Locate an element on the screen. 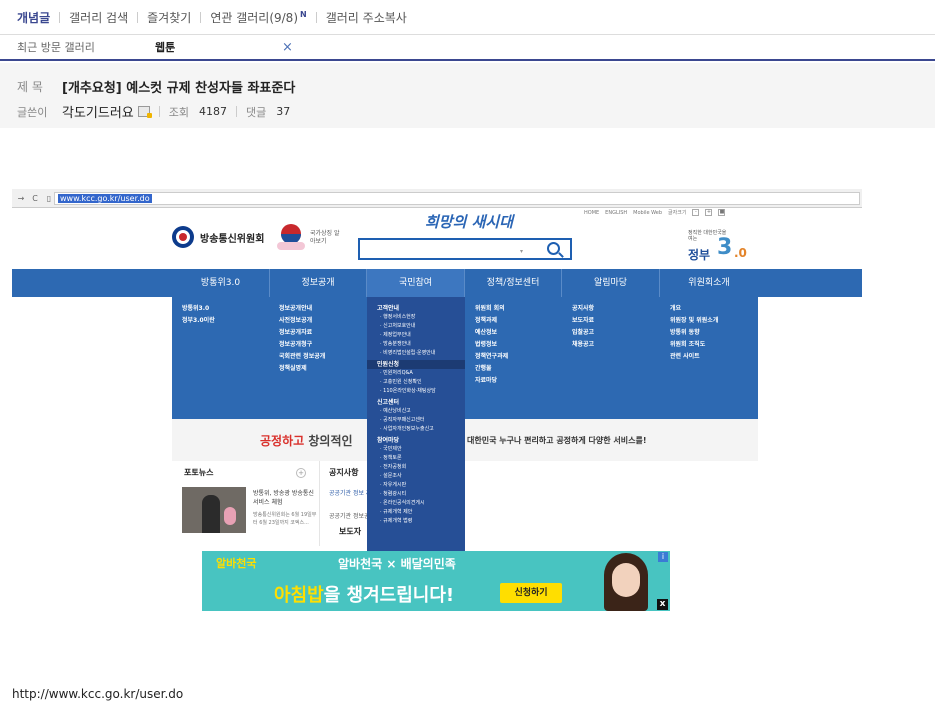  list-item: 정보공개청구 is located at coordinates (296, 344).